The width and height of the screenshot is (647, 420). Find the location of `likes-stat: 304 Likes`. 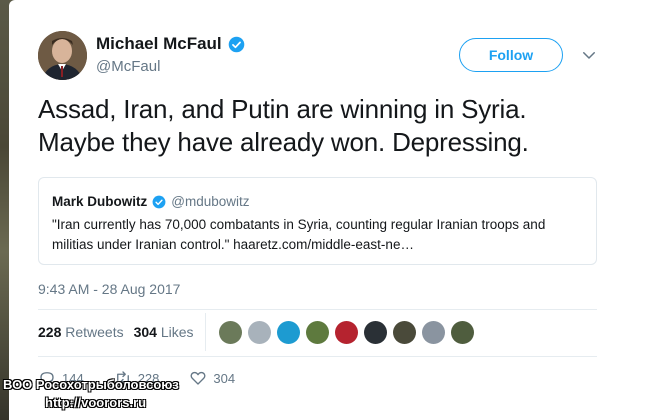

likes-stat: 304 Likes is located at coordinates (164, 332).